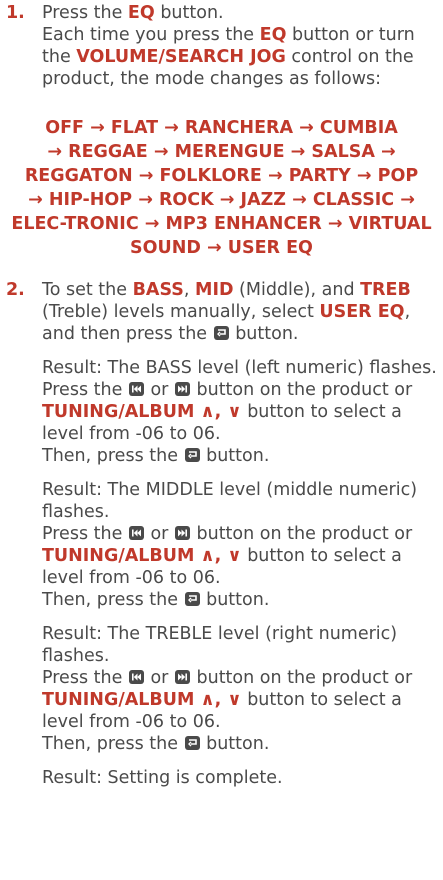  What do you see at coordinates (214, 290) in the screenshot?
I see `mid-label: MID` at bounding box center [214, 290].